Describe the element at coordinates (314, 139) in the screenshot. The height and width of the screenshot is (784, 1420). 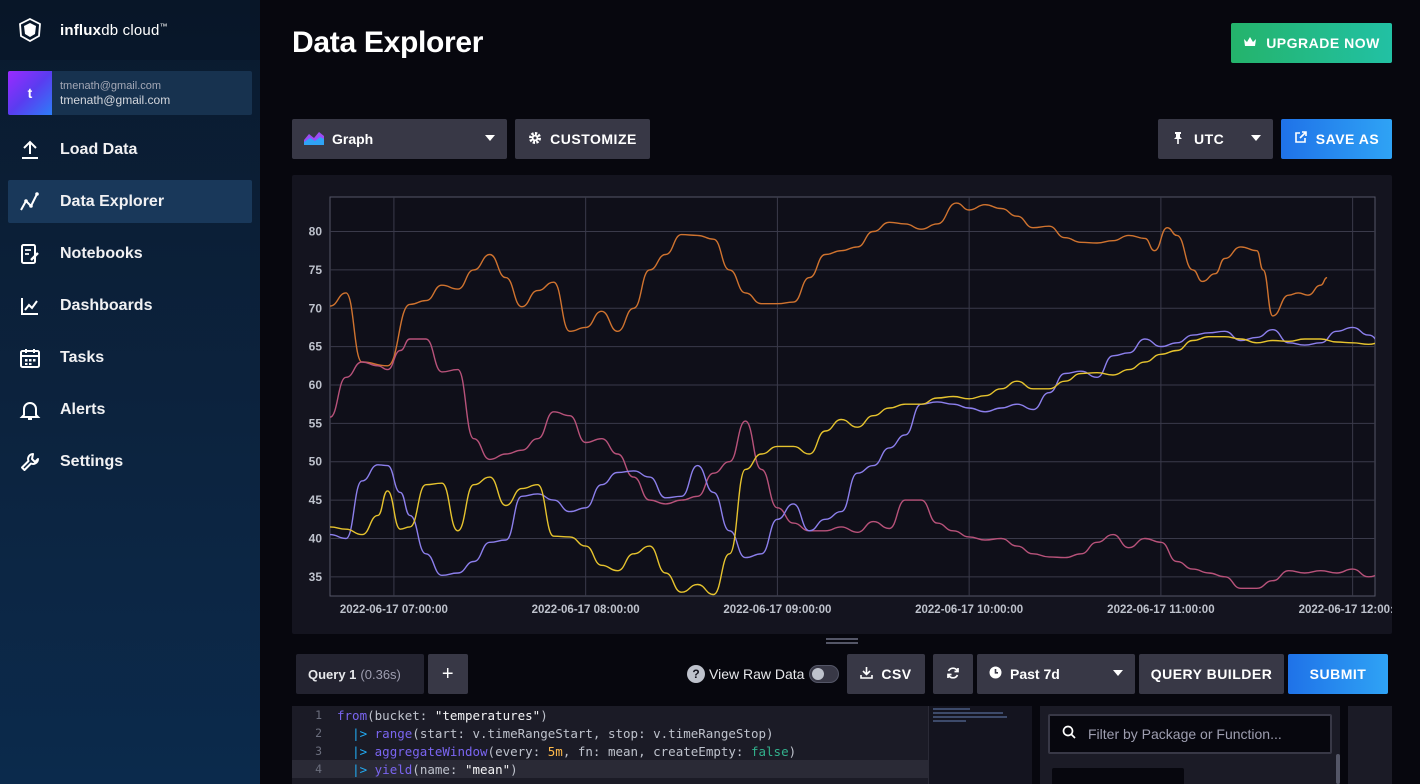
I see `graph-type-icon` at that location.